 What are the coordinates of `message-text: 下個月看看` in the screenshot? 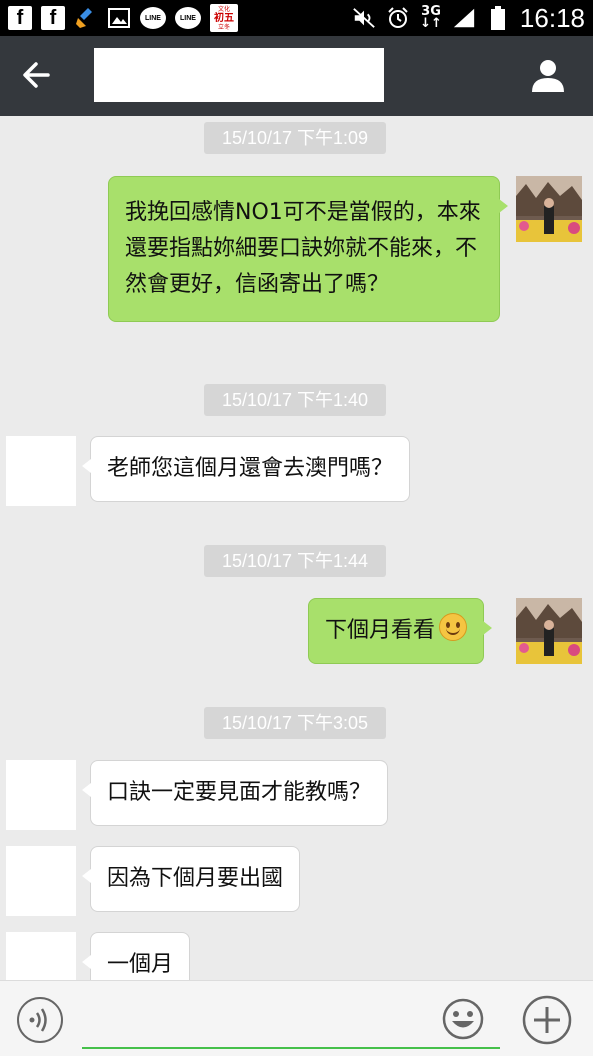 It's located at (380, 630).